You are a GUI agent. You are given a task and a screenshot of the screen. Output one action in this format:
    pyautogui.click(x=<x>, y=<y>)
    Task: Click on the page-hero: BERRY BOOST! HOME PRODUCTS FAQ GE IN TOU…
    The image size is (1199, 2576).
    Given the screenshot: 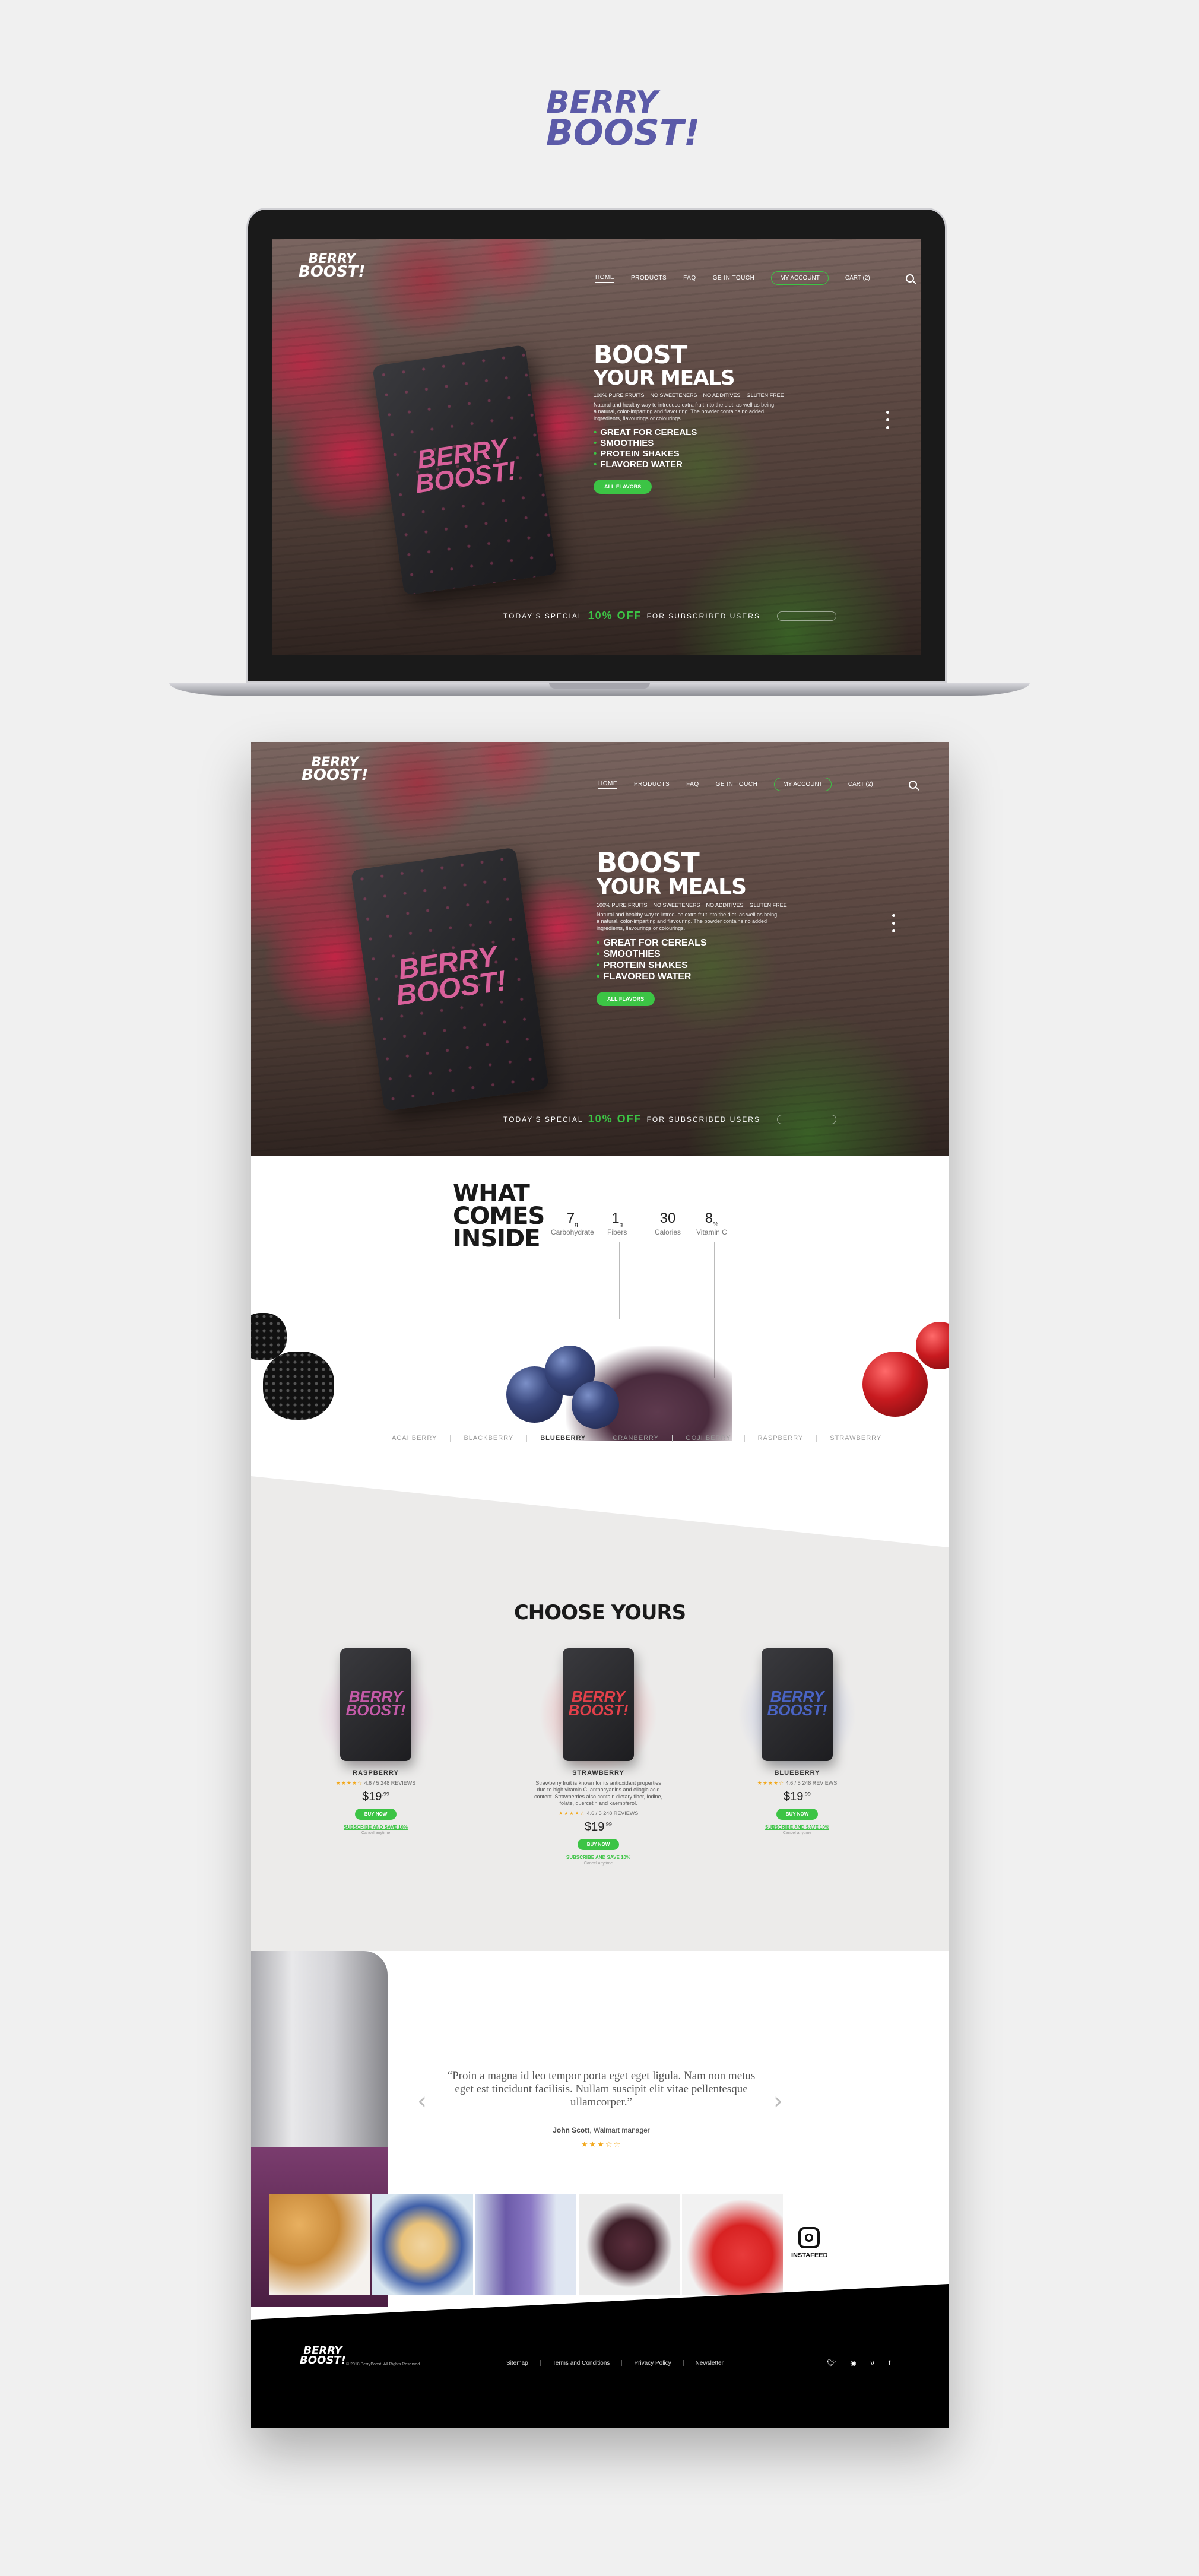 What is the action you would take?
    pyautogui.click(x=600, y=949)
    